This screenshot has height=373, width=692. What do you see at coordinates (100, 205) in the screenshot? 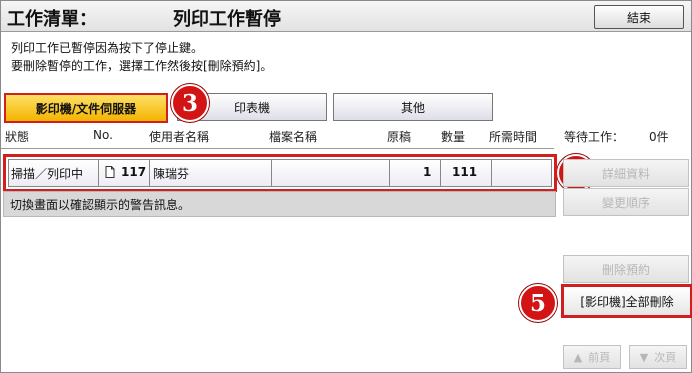
I see `warning-message: 切換畫面以確認顯示的警告訊息。` at bounding box center [100, 205].